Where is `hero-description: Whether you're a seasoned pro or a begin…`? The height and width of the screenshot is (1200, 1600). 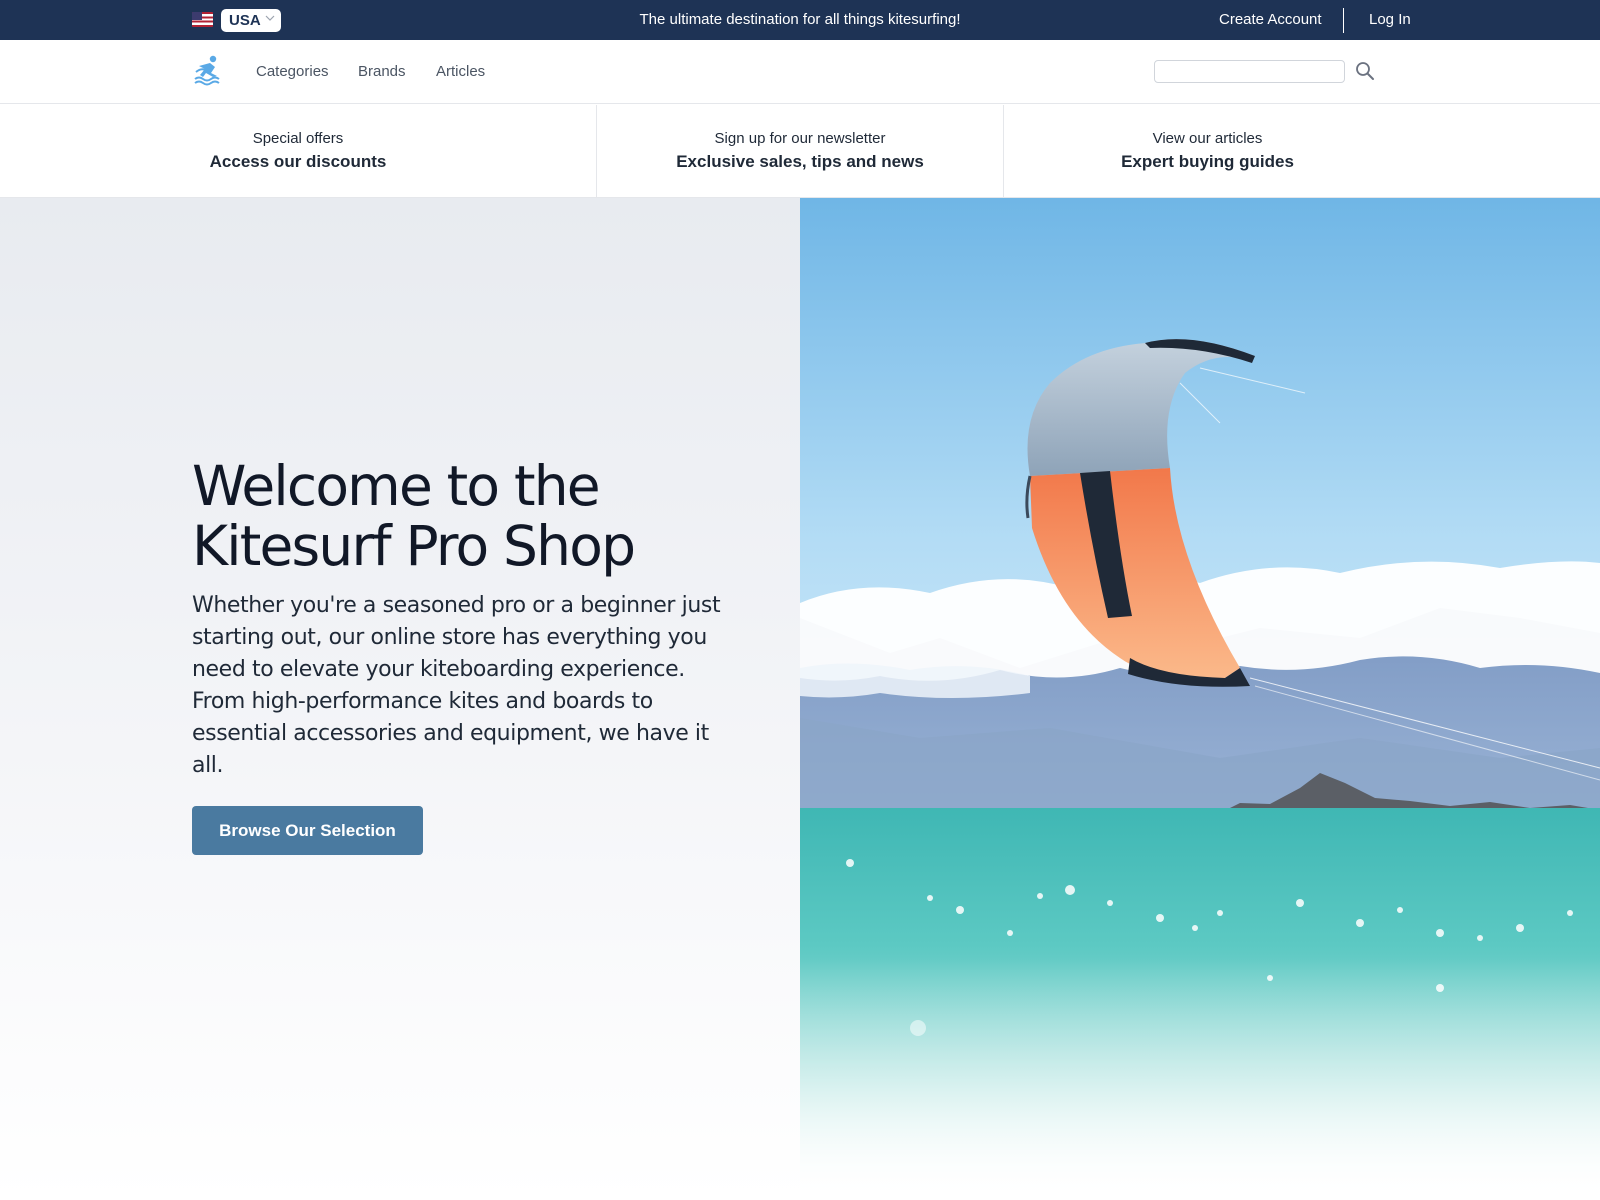
hero-description: Whether you're a seasoned pro or a begin… is located at coordinates (456, 685).